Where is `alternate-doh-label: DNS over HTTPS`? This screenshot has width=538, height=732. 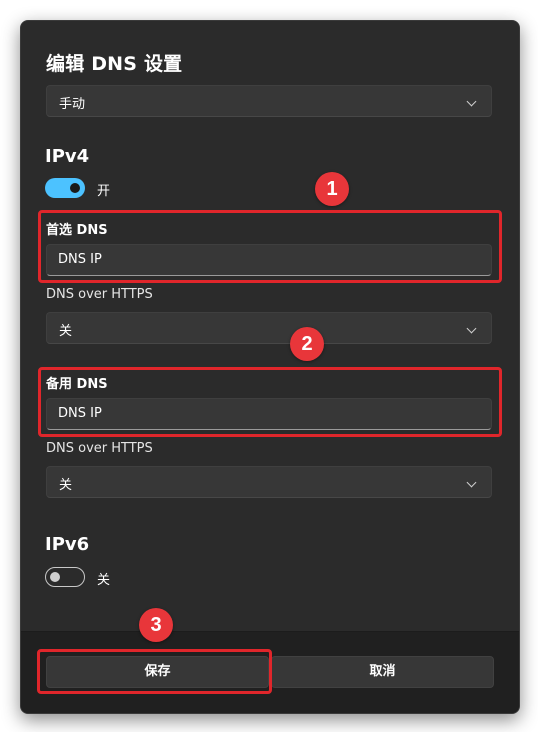
alternate-doh-label: DNS over HTTPS is located at coordinates (99, 448).